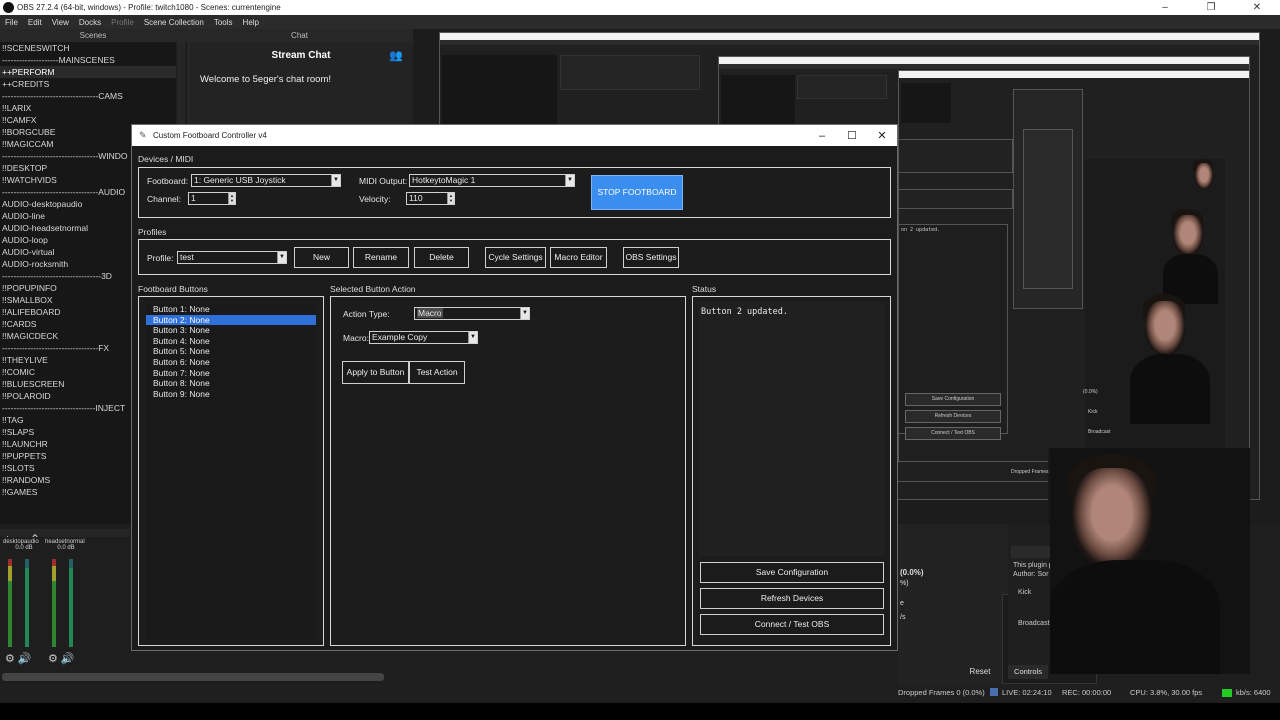 The width and height of the screenshot is (1280, 720). I want to click on controls-tab: Controls, so click(1028, 672).